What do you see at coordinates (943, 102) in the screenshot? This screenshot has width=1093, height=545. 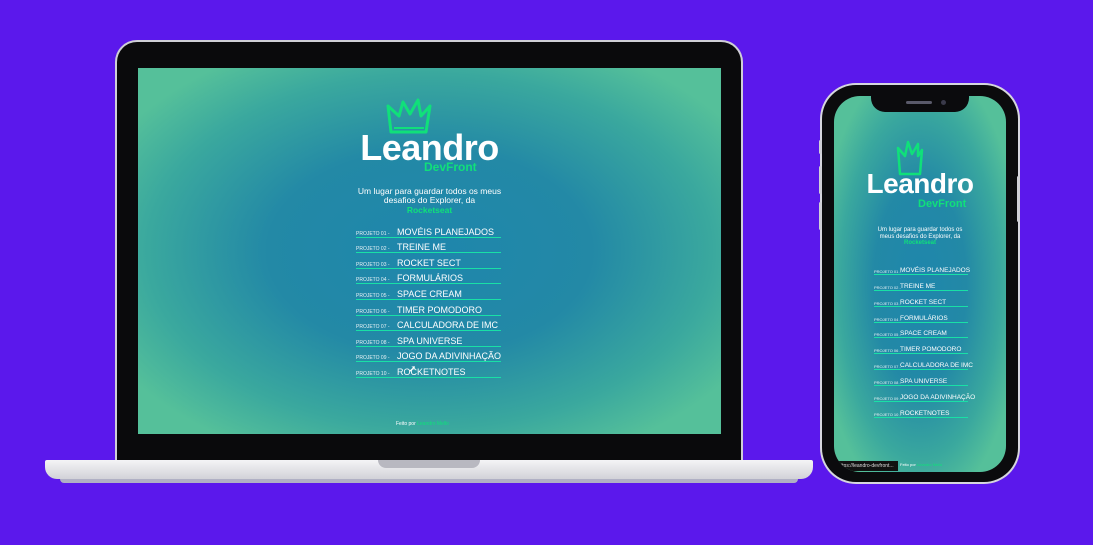 I see `phone-camera` at bounding box center [943, 102].